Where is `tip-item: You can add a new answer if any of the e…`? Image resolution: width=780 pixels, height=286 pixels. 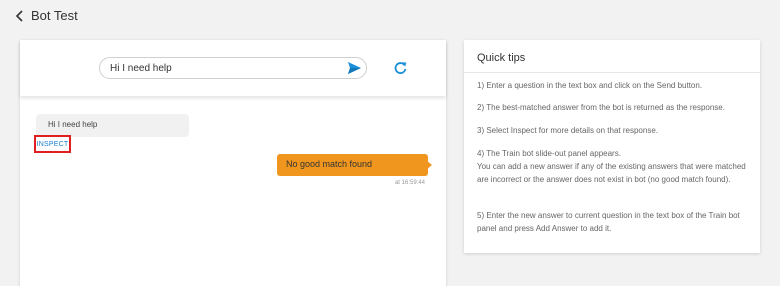
tip-item: You can add a new answer if any of the e… is located at coordinates (611, 173).